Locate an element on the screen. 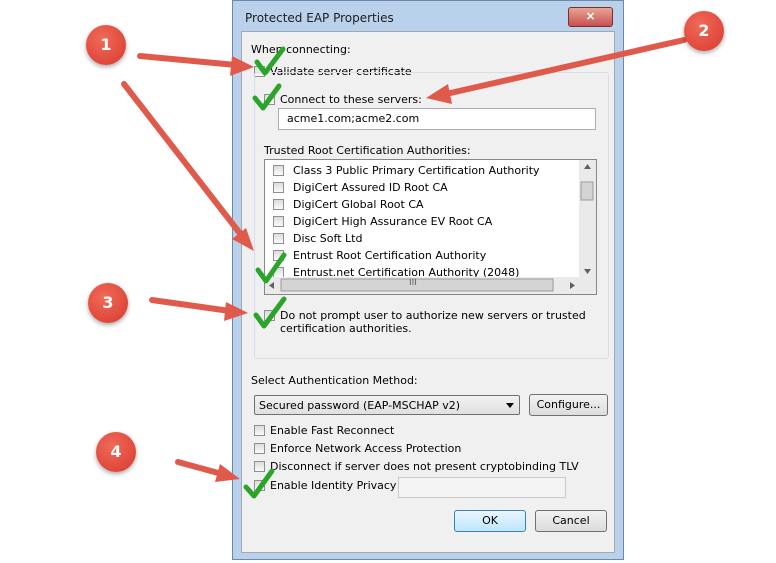 The height and width of the screenshot is (563, 776). ca-name: DigiCert Global Root CA is located at coordinates (358, 204).